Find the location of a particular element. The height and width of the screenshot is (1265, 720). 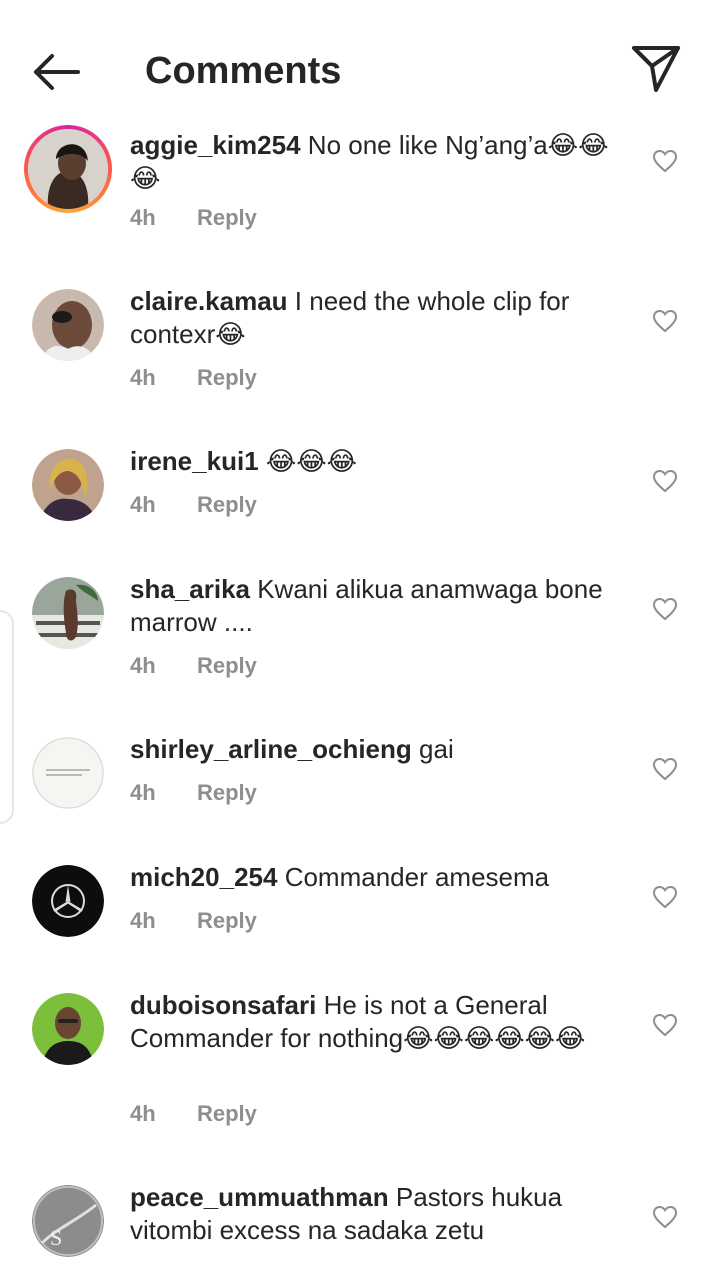

comment-username: irene_kui1 is located at coordinates (194, 461).